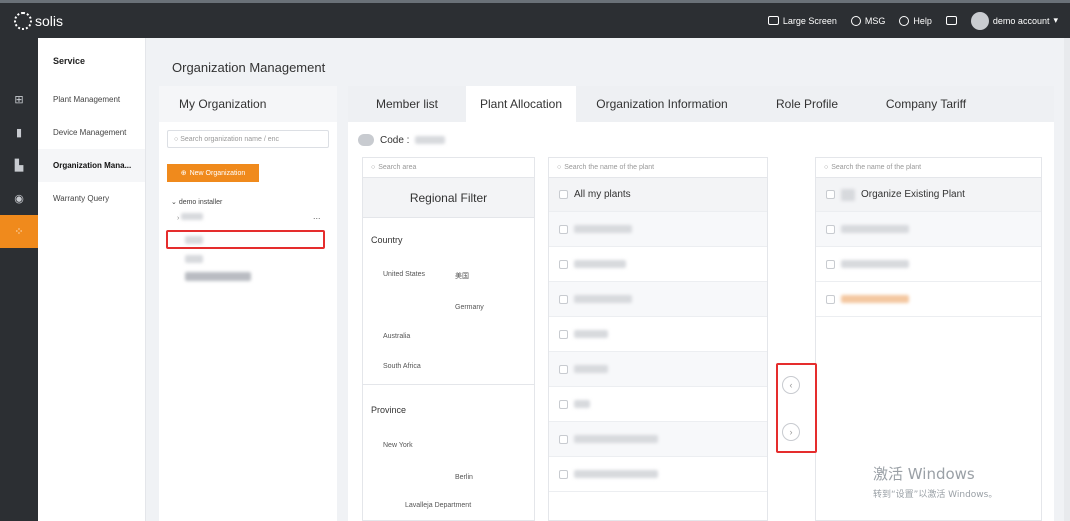 The width and height of the screenshot is (1070, 521). I want to click on activation-watermark-title: 激活 Windows, so click(924, 474).